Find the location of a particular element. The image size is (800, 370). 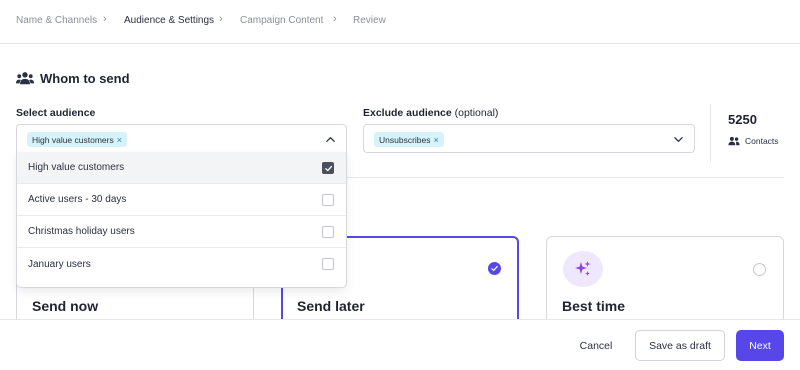

cancel-button: Cancel is located at coordinates (596, 345).